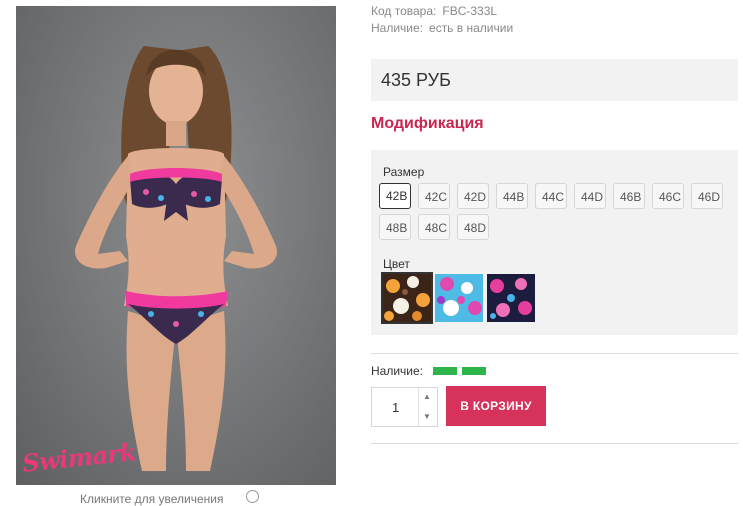  What do you see at coordinates (395, 407) in the screenshot?
I see `quantity-value: 1` at bounding box center [395, 407].